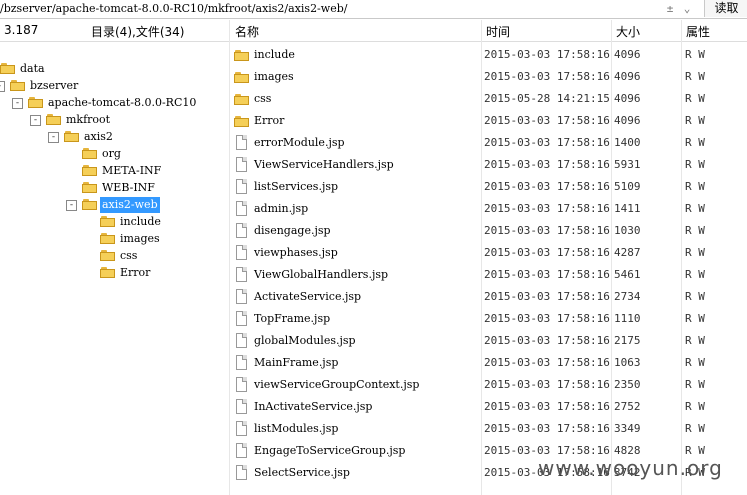 Image resolution: width=747 pixels, height=495 pixels. Describe the element at coordinates (498, 31) in the screenshot. I see `column-time-header: 时间` at that location.